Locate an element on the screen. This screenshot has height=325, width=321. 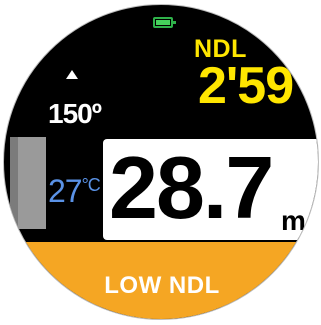
temperature-value: 27 is located at coordinates (65, 191).